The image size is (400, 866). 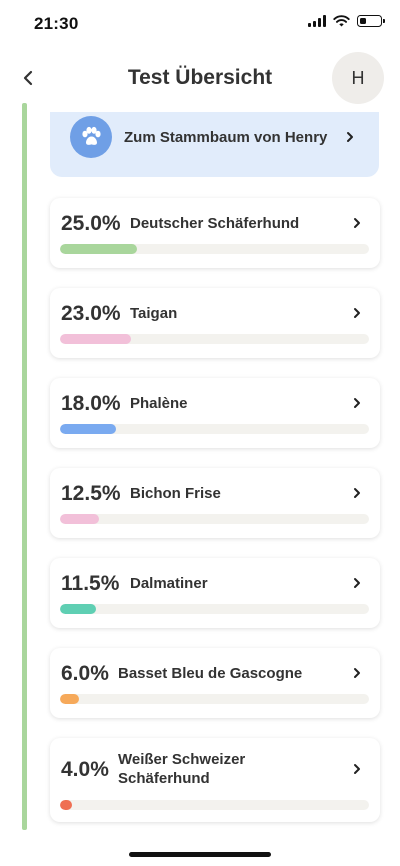 What do you see at coordinates (215, 683) in the screenshot?
I see `breed-card: 6.0% Basset Bleu de Gascogne` at bounding box center [215, 683].